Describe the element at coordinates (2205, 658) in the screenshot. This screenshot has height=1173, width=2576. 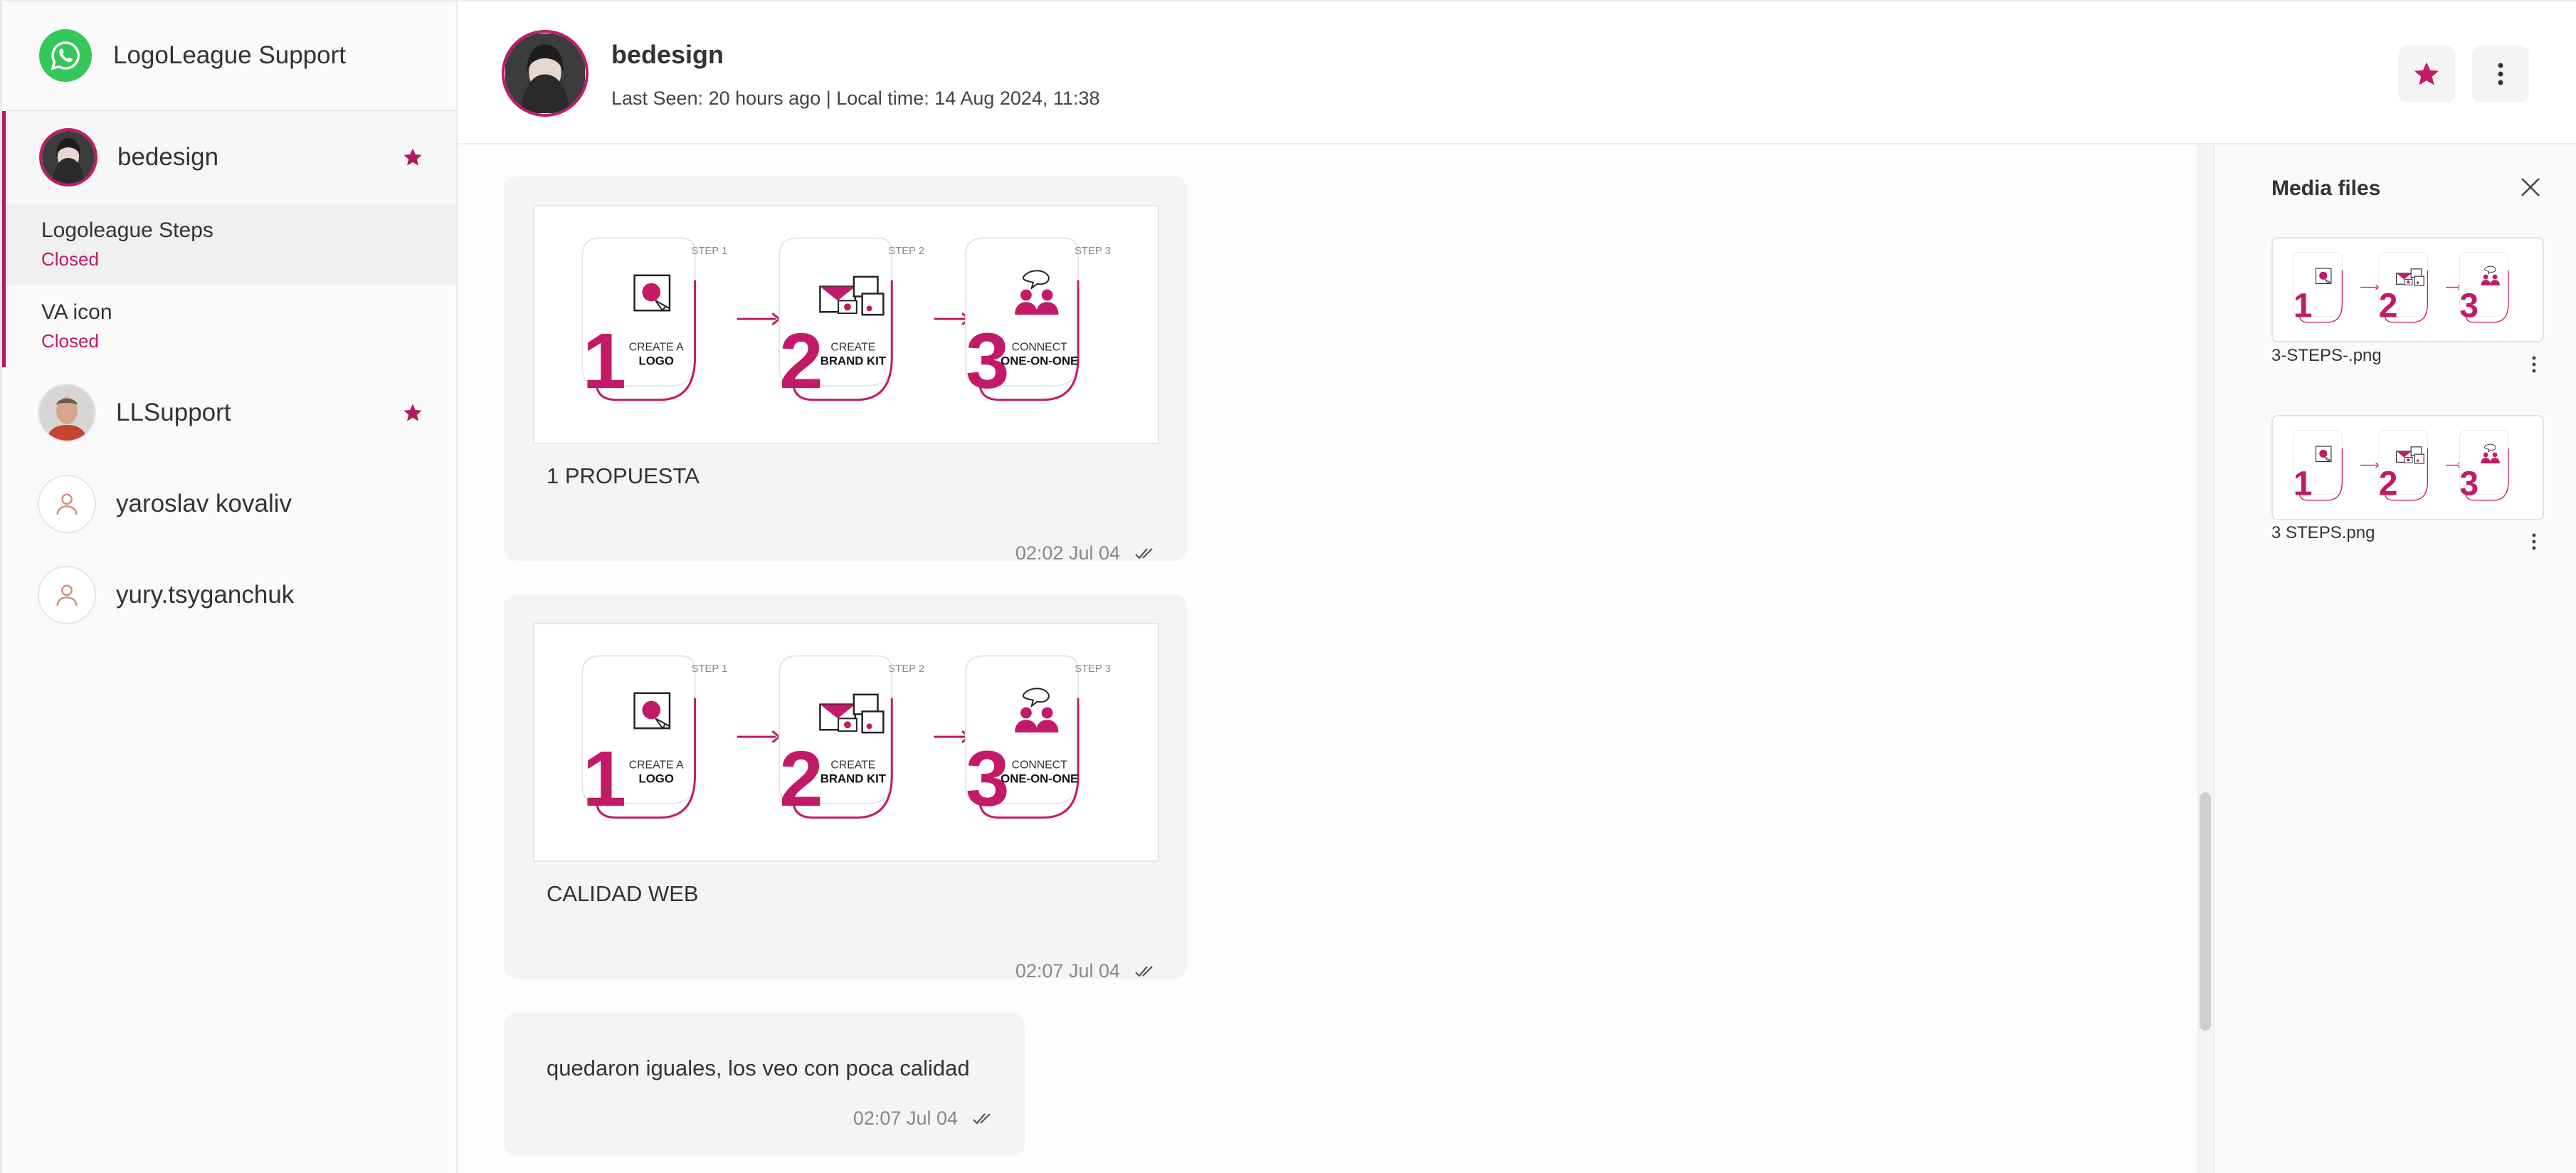
I see `scrollbar` at that location.